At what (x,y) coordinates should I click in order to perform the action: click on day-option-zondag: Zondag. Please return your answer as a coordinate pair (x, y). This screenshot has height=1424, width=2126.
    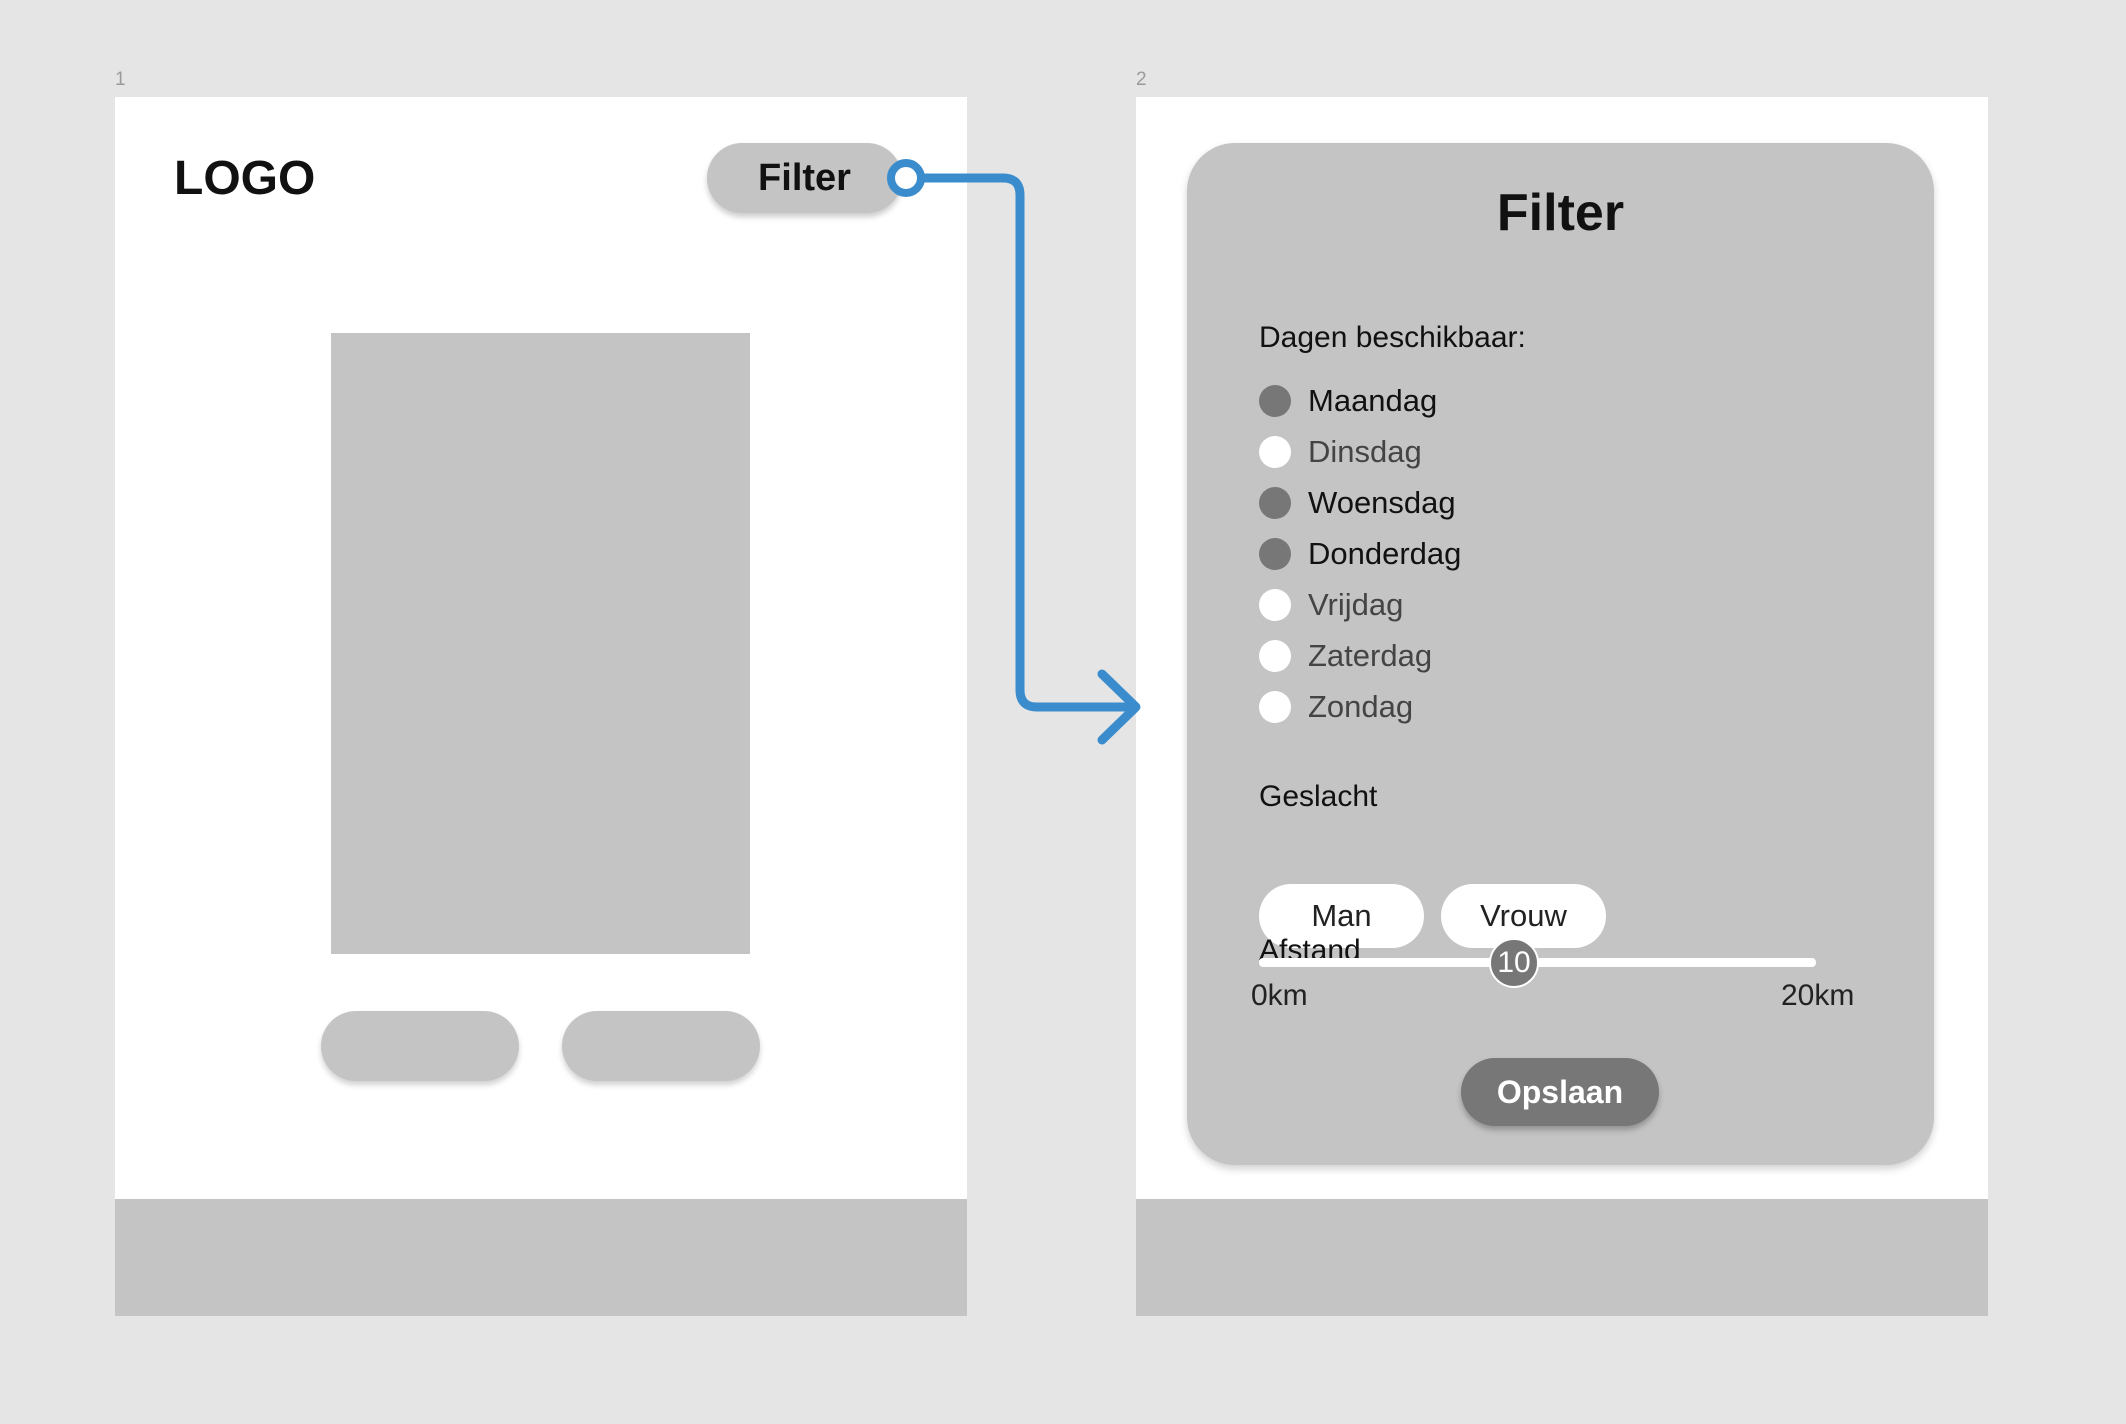
    Looking at the image, I should click on (1336, 707).